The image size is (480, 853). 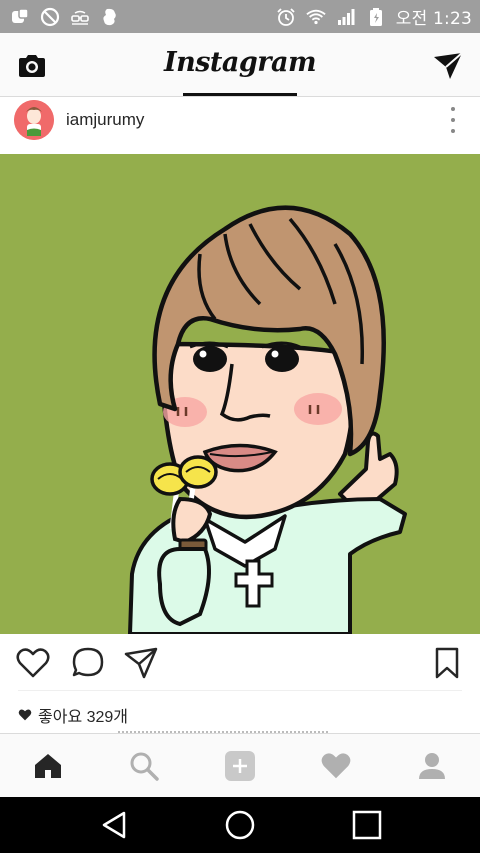 I want to click on app-header: Instagram, so click(x=240, y=65).